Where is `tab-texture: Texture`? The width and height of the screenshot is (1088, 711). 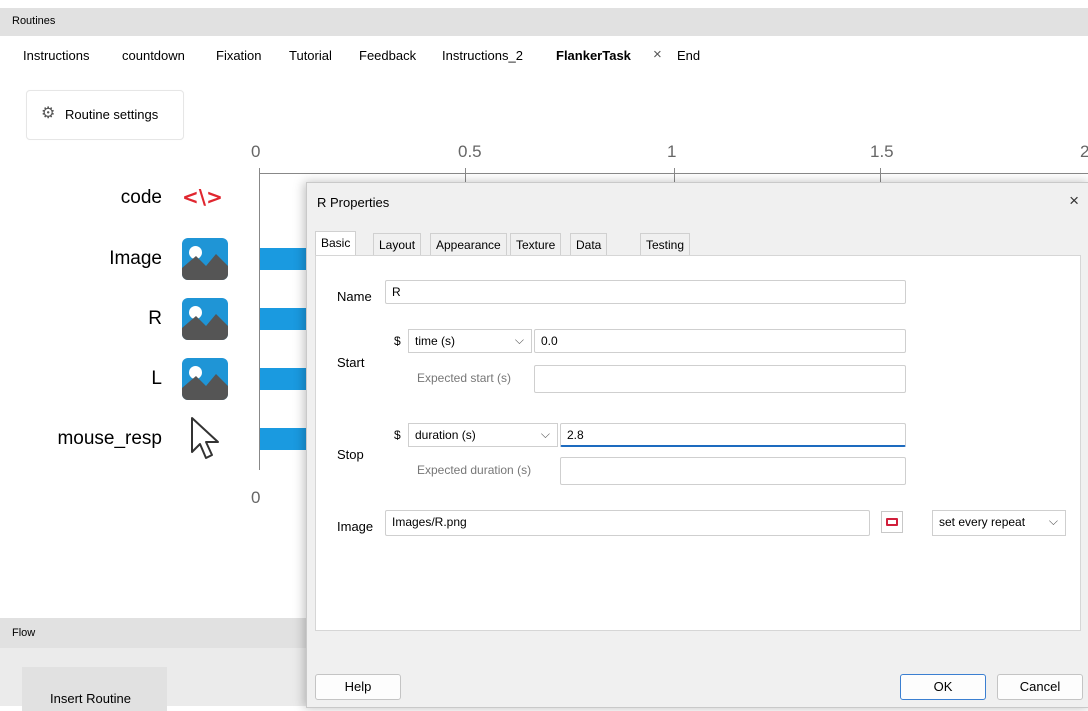
tab-texture: Texture is located at coordinates (536, 244).